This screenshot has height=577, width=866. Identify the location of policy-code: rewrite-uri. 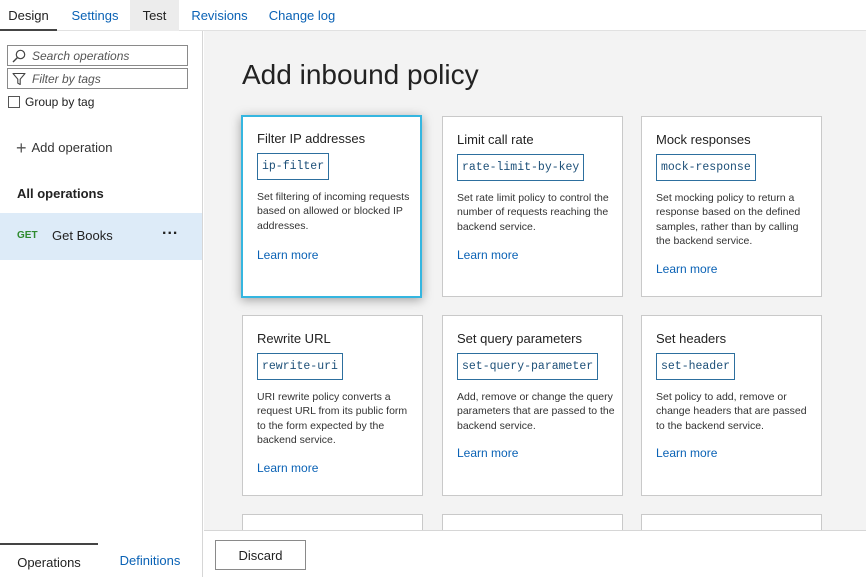
(300, 366).